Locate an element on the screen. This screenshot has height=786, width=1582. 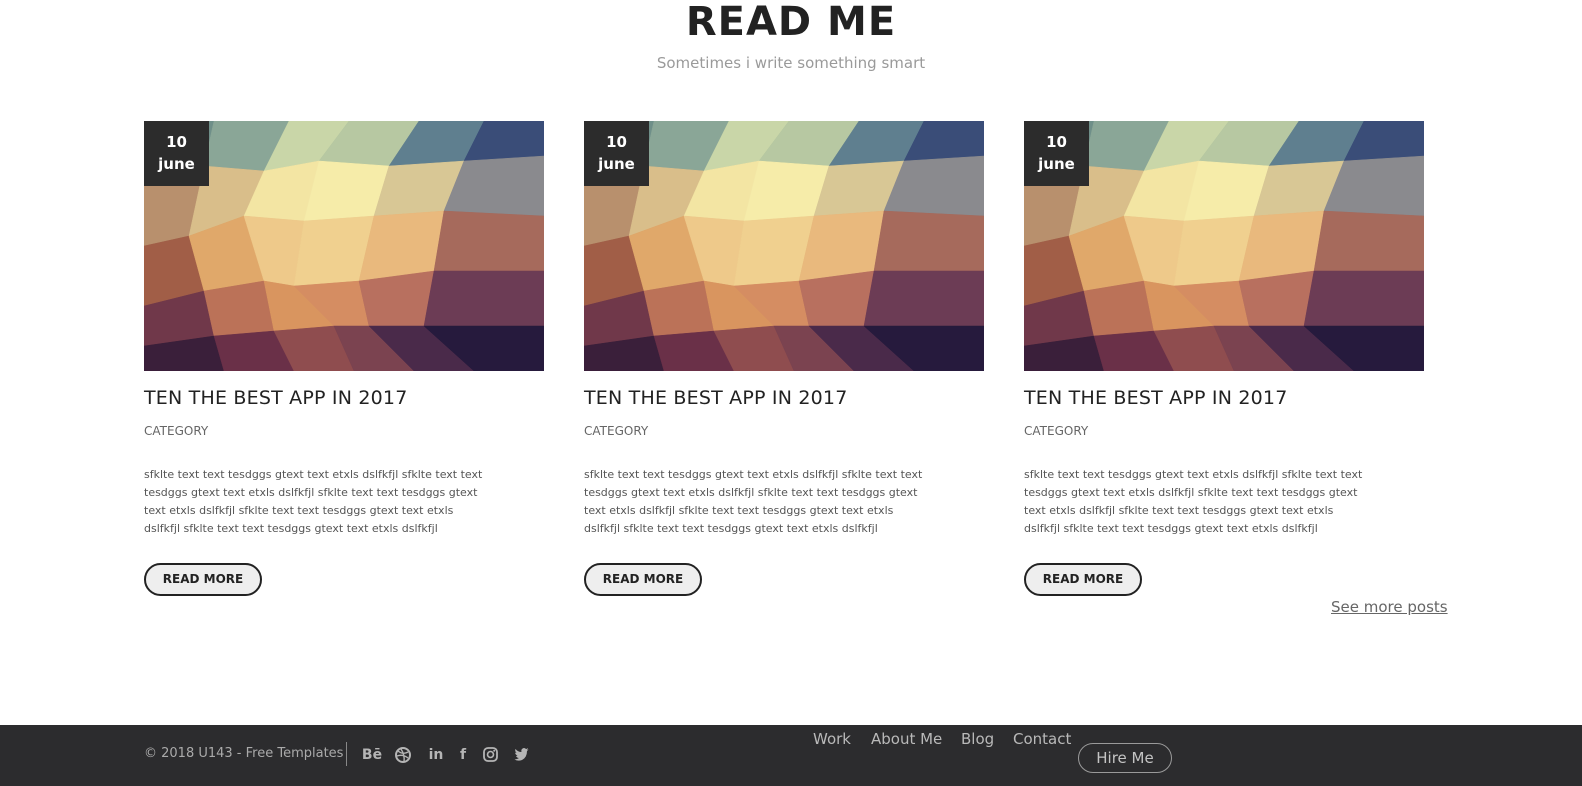
instagram-icon is located at coordinates (491, 755).